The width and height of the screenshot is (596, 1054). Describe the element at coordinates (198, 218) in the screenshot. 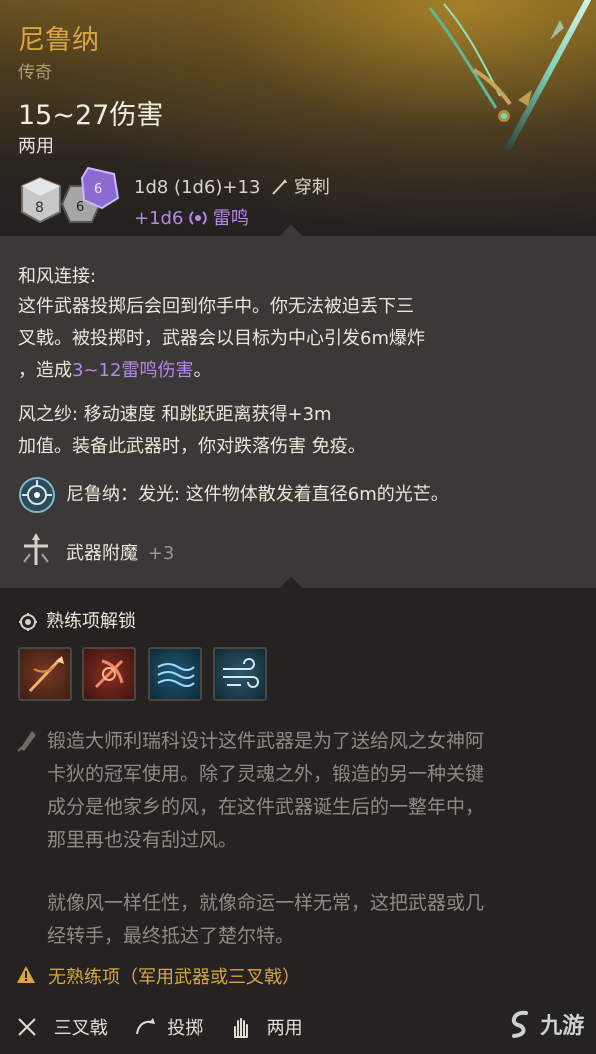

I see `thunder-icon` at that location.